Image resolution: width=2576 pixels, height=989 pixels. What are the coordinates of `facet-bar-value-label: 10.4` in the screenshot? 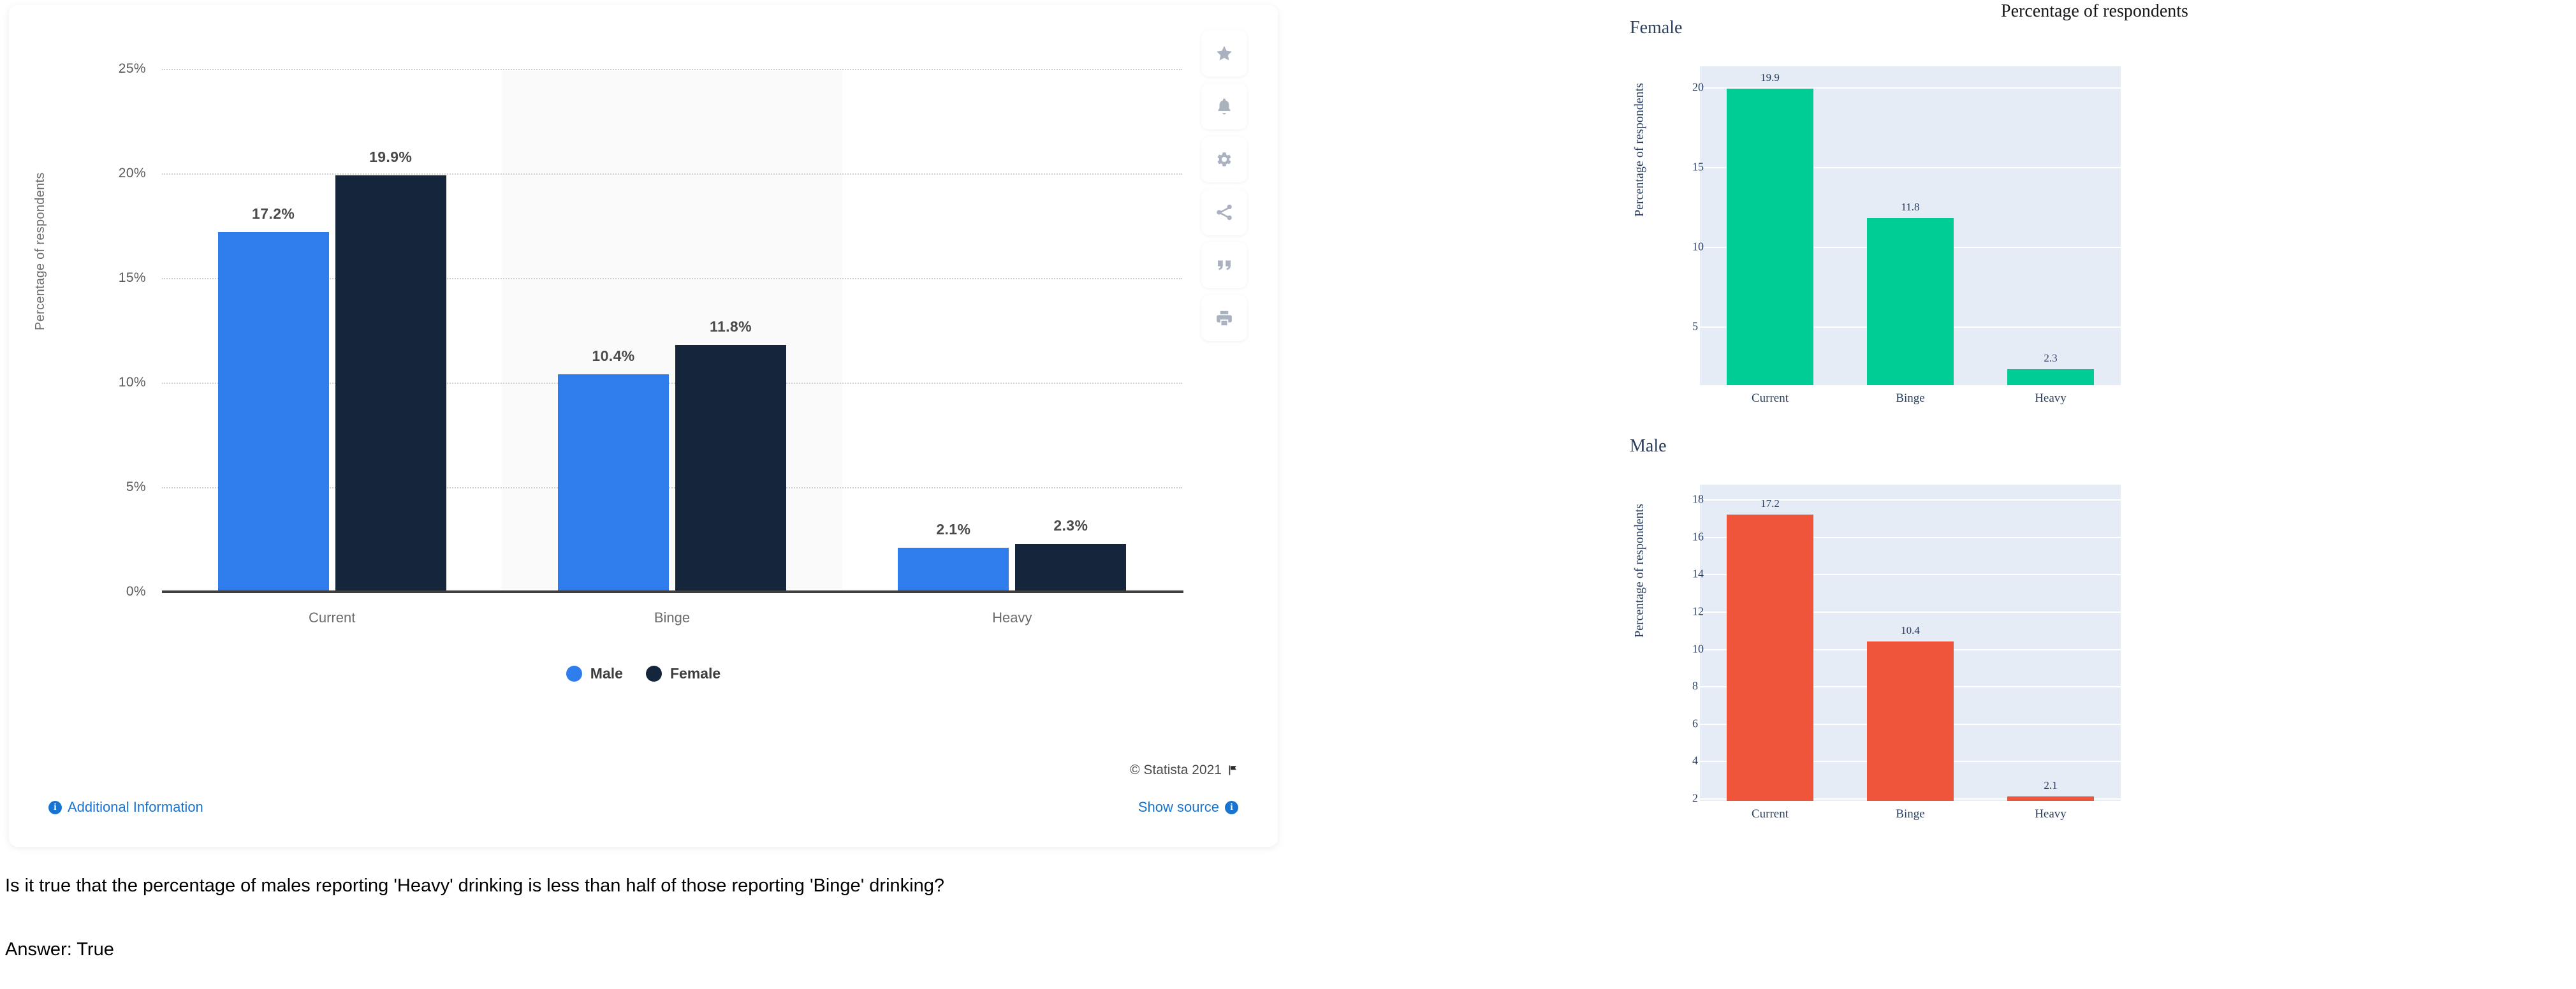 It's located at (1910, 630).